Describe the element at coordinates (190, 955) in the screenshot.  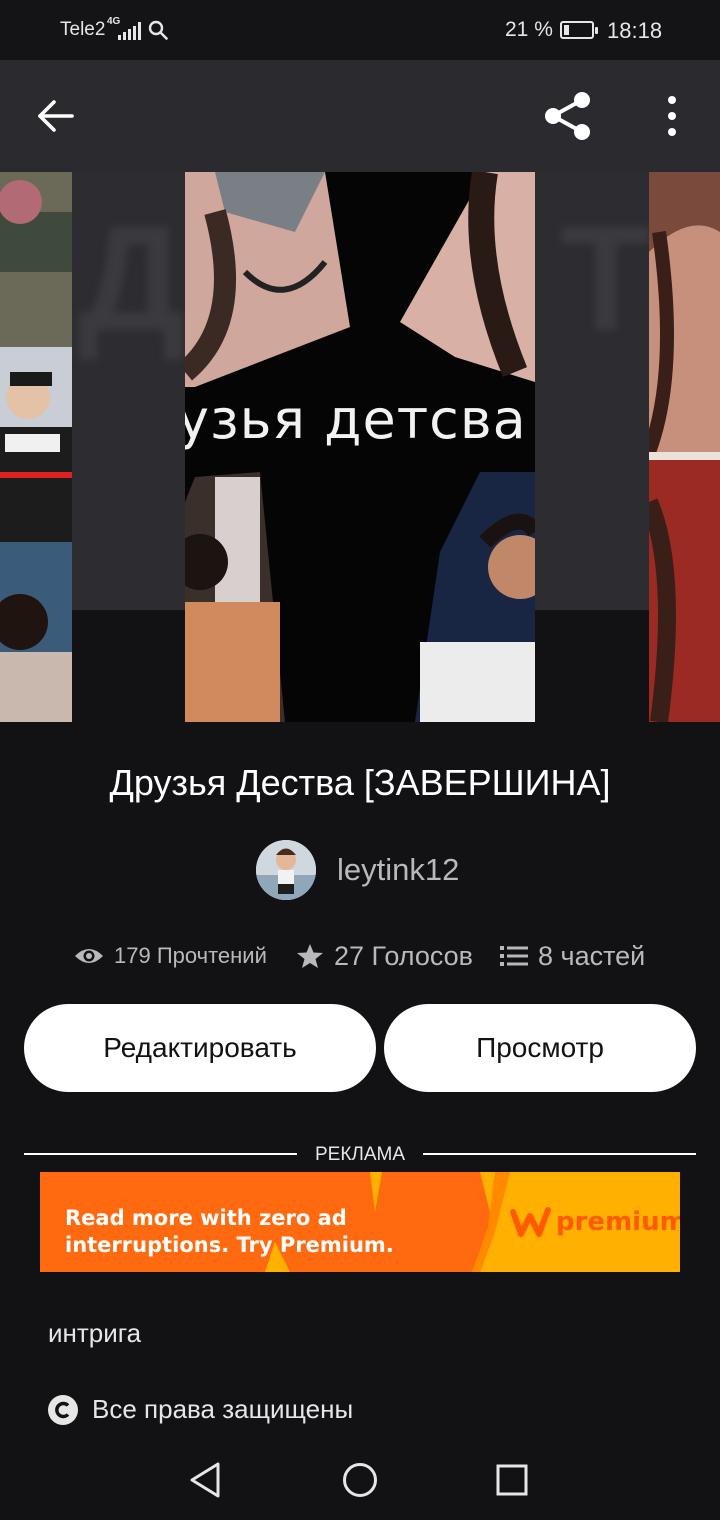
I see `reads-count: 179 Прочтений` at that location.